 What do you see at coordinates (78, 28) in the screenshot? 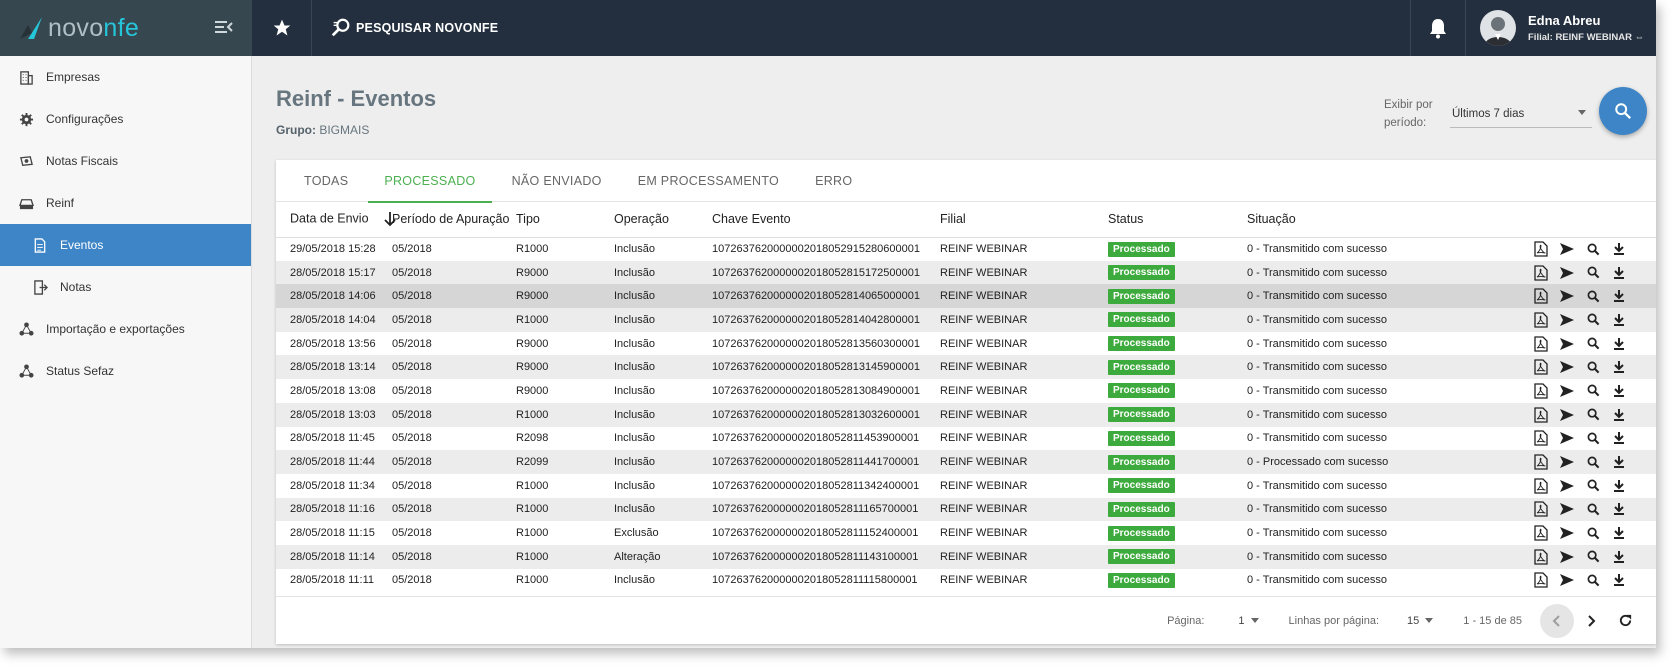
I see `brand-logo: novonfe` at bounding box center [78, 28].